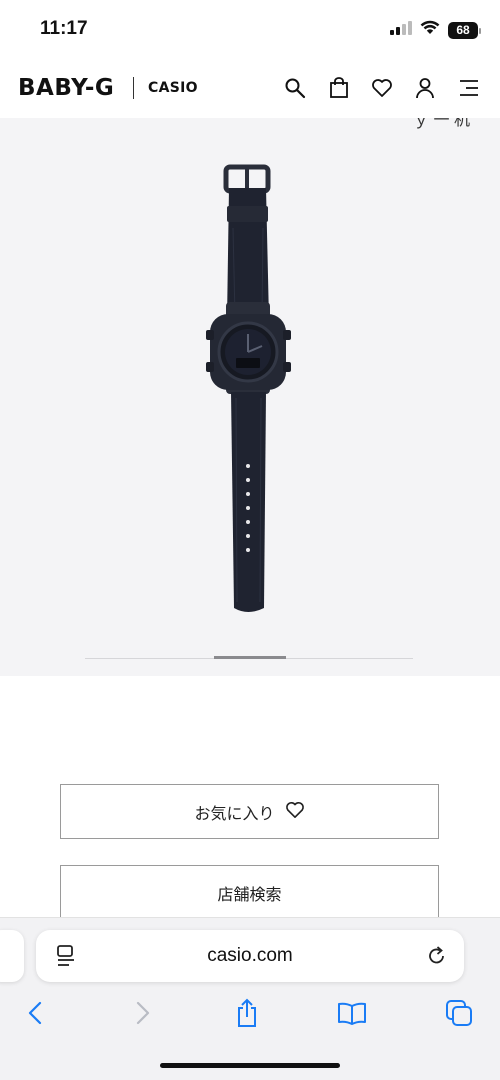 This screenshot has width=500, height=1080. Describe the element at coordinates (234, 813) in the screenshot. I see `favorite-button-label: お気に入り` at that location.